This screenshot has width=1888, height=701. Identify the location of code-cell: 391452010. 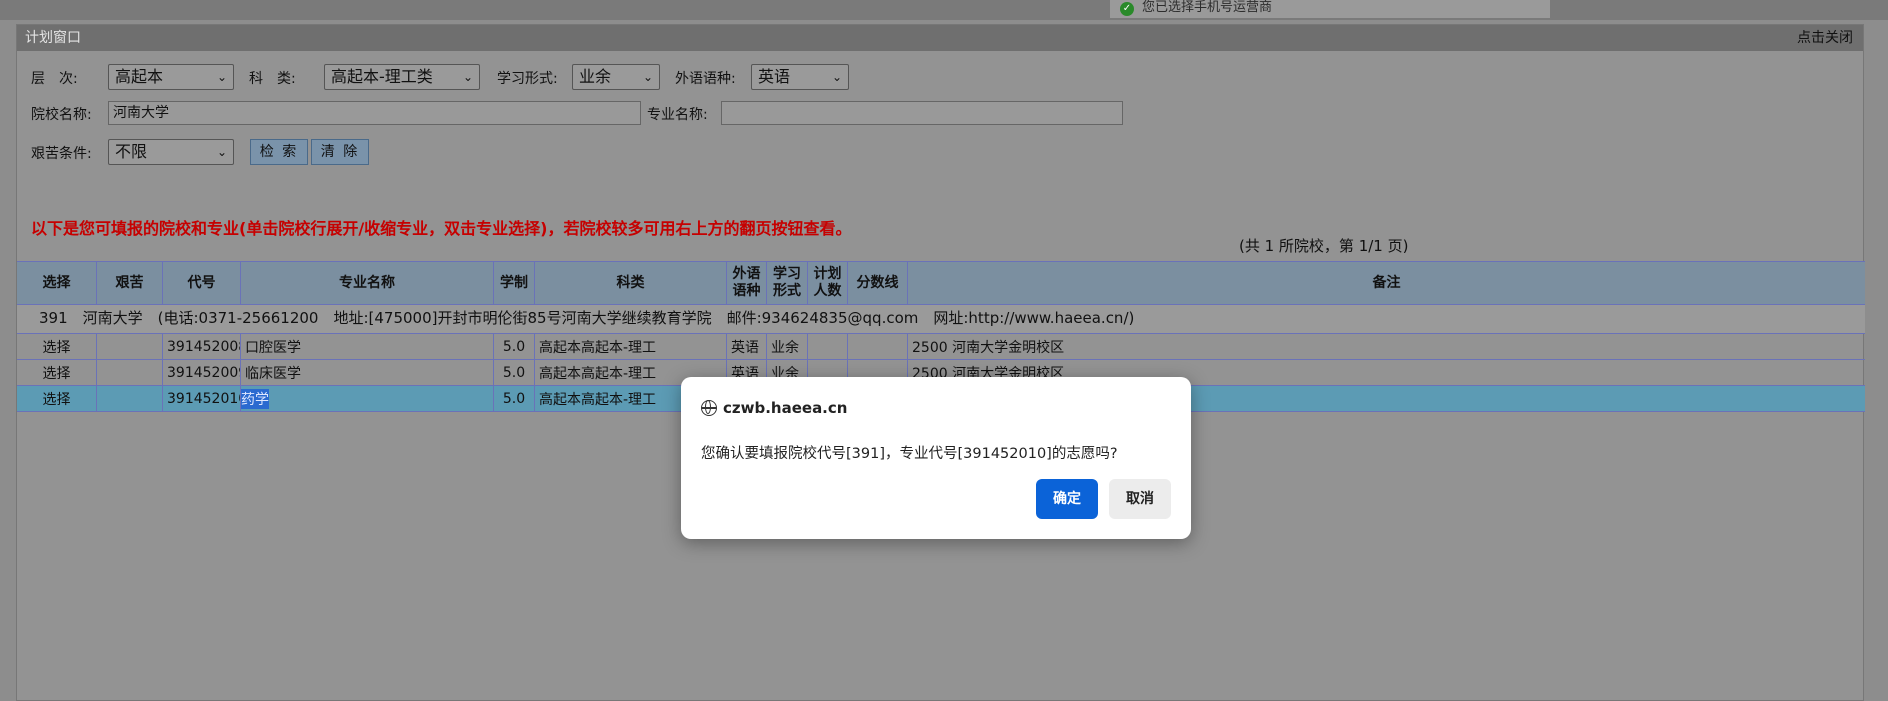
(202, 398).